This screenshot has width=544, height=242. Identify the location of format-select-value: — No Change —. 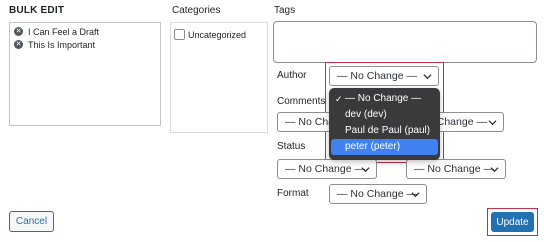
(377, 194).